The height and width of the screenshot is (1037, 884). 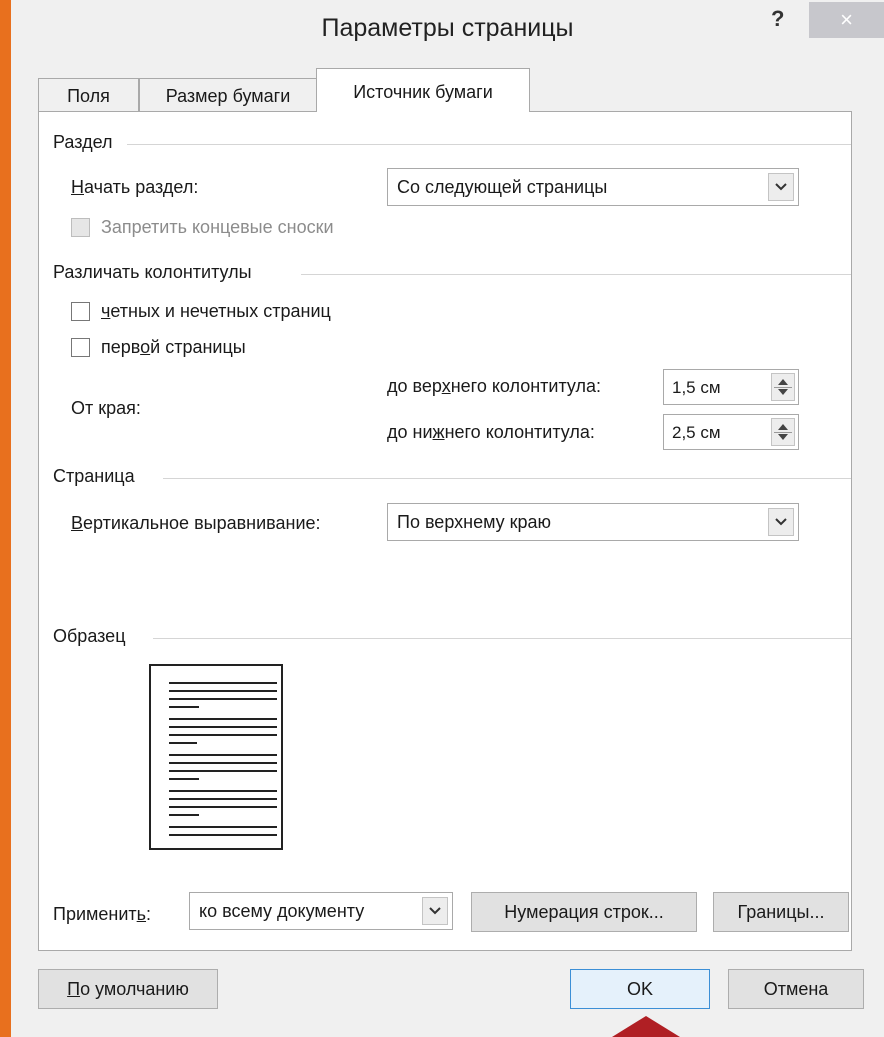 I want to click on suppress-endnotes-checkbox, so click(x=80, y=227).